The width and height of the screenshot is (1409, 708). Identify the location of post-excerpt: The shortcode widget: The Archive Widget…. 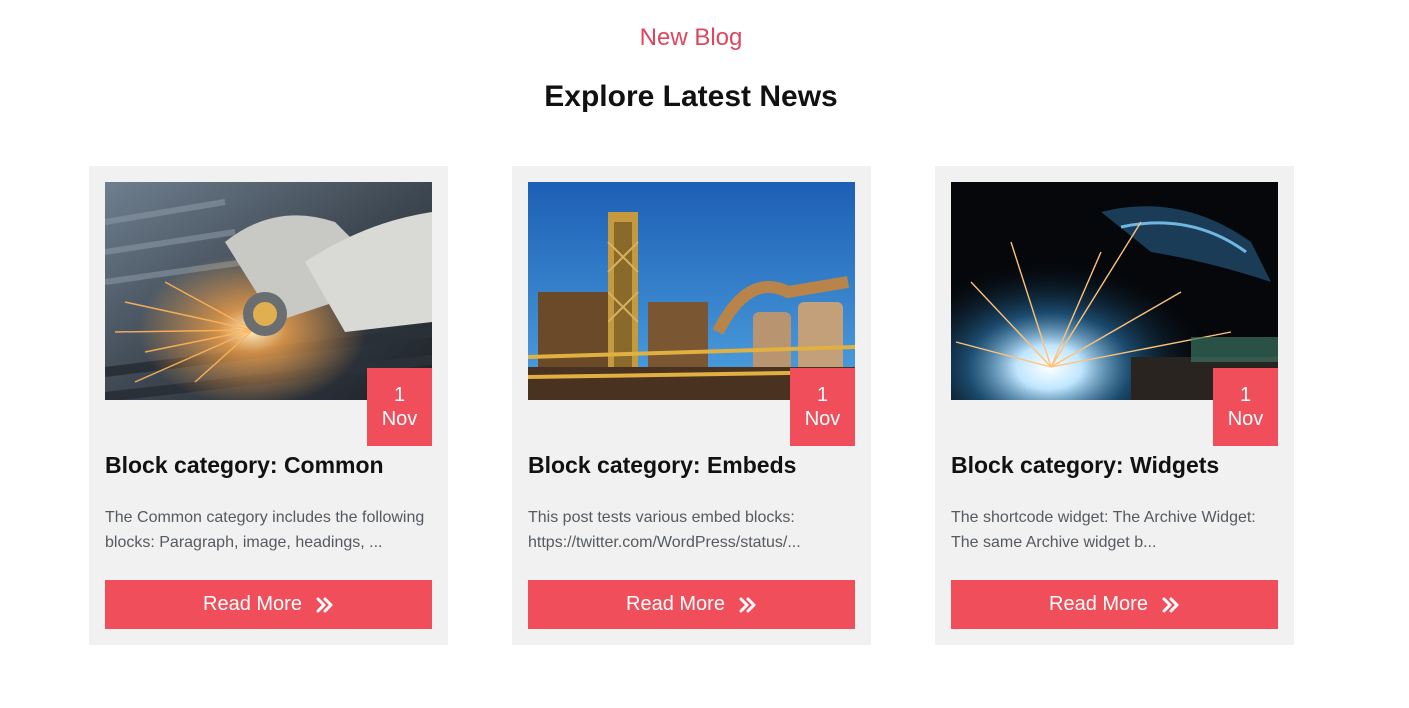
(1103, 530).